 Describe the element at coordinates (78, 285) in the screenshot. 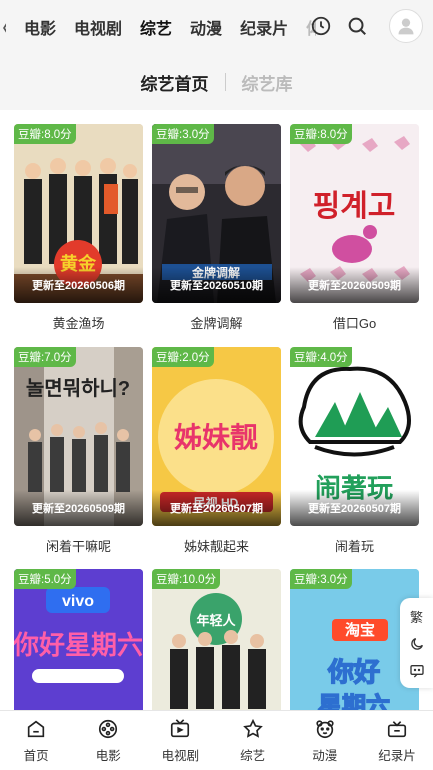

I see `update-status: 更新至20260506期` at that location.